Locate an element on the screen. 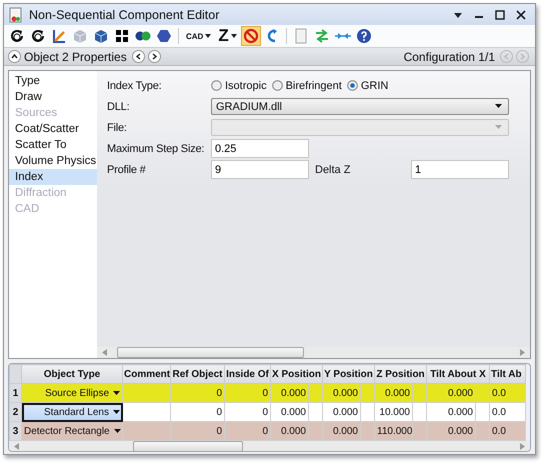  help-icon is located at coordinates (364, 36).